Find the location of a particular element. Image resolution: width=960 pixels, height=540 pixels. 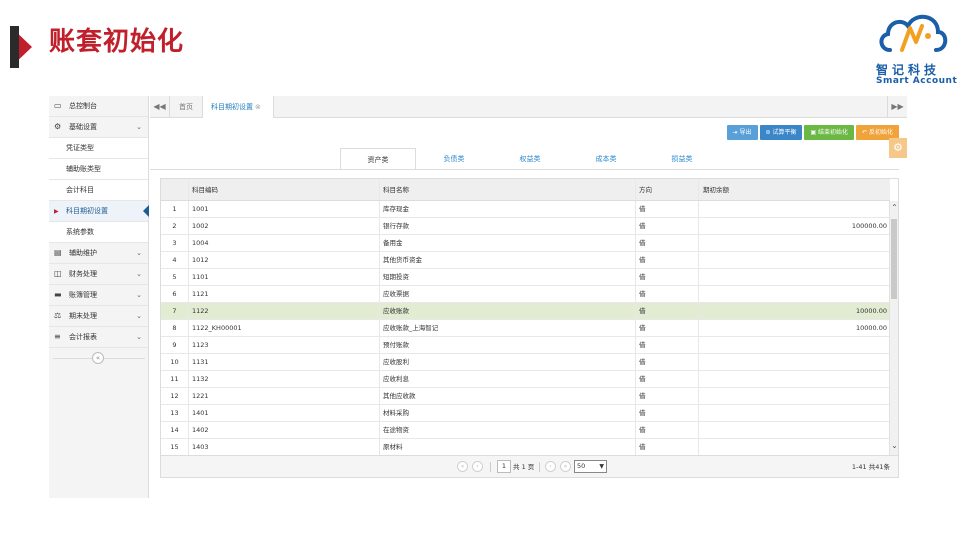

column-header-name: 科目名称 is located at coordinates (508, 189).